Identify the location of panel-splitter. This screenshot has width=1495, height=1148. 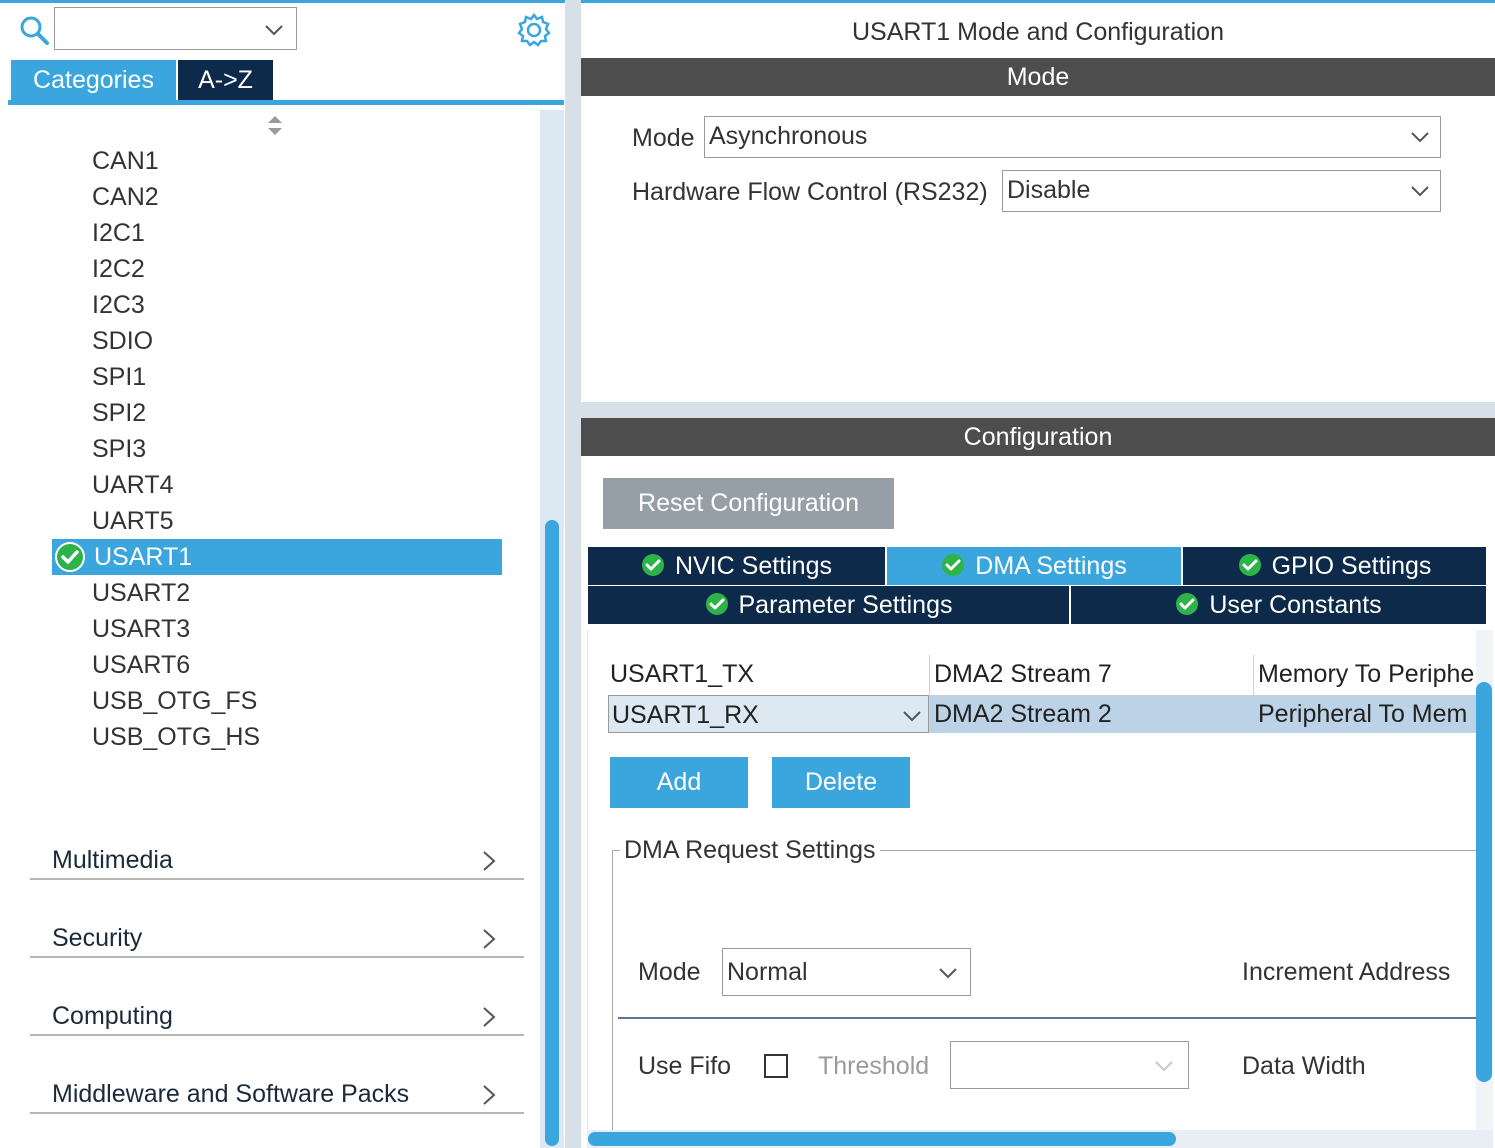
(573, 574).